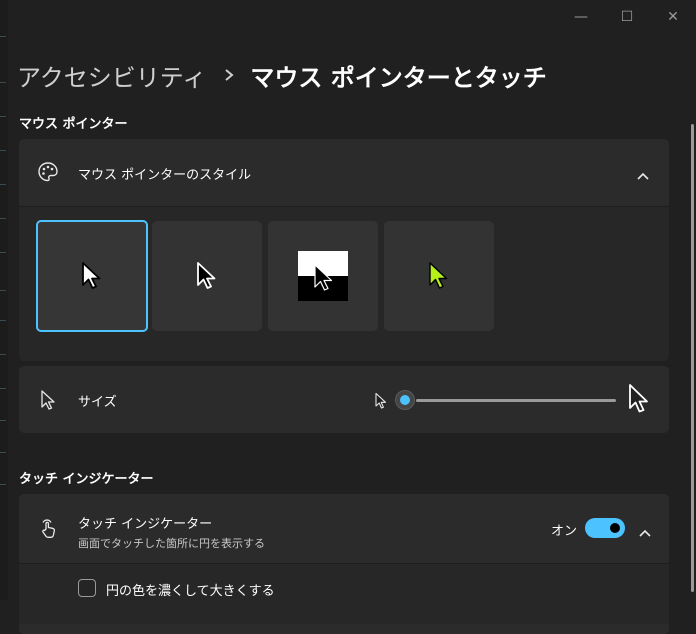  Describe the element at coordinates (344, 399) in the screenshot. I see `pointer-size-card: サイズ` at that location.